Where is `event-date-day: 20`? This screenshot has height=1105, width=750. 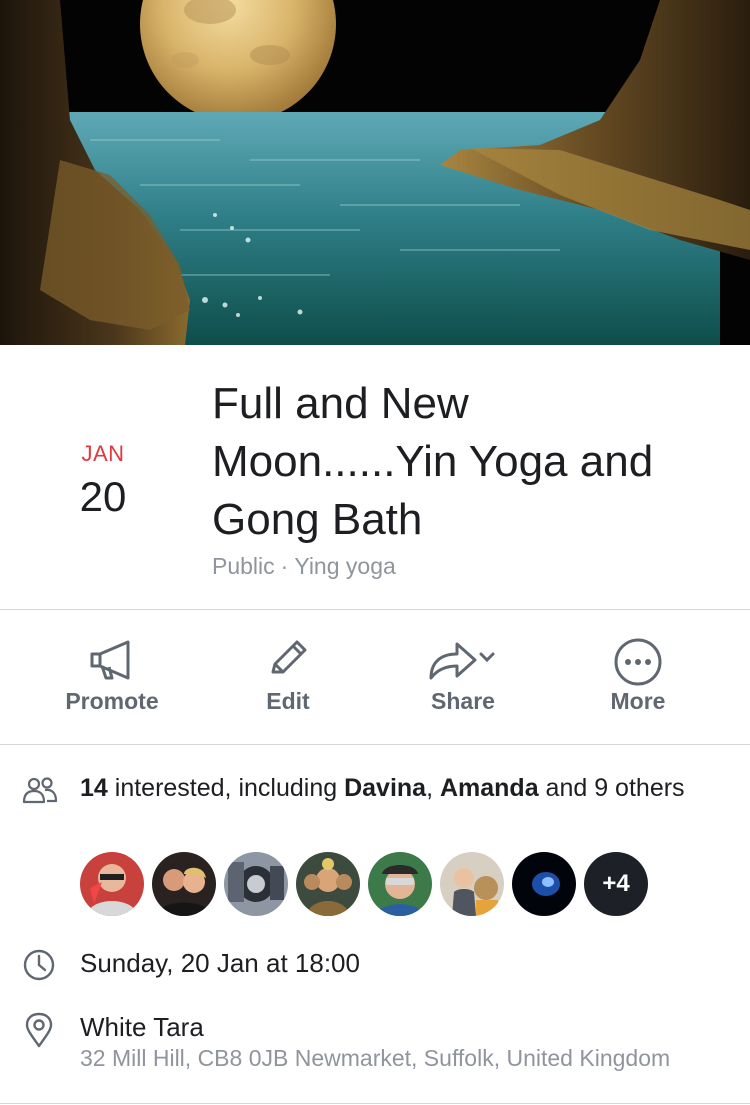 event-date-day: 20 is located at coordinates (103, 496).